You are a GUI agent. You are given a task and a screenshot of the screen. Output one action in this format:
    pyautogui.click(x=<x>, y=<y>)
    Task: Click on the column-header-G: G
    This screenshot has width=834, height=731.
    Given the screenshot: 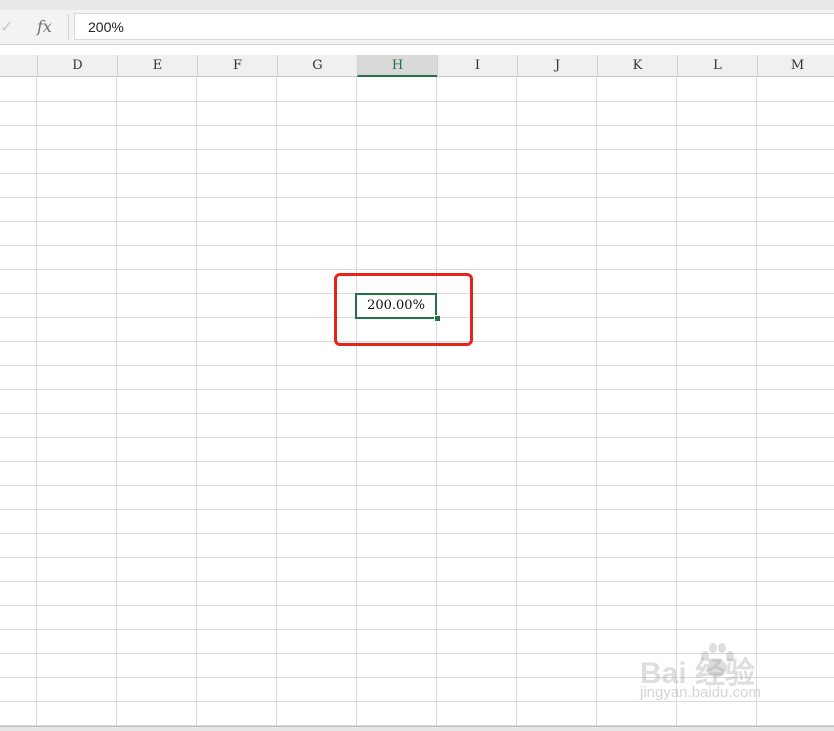 What is the action you would take?
    pyautogui.click(x=317, y=66)
    